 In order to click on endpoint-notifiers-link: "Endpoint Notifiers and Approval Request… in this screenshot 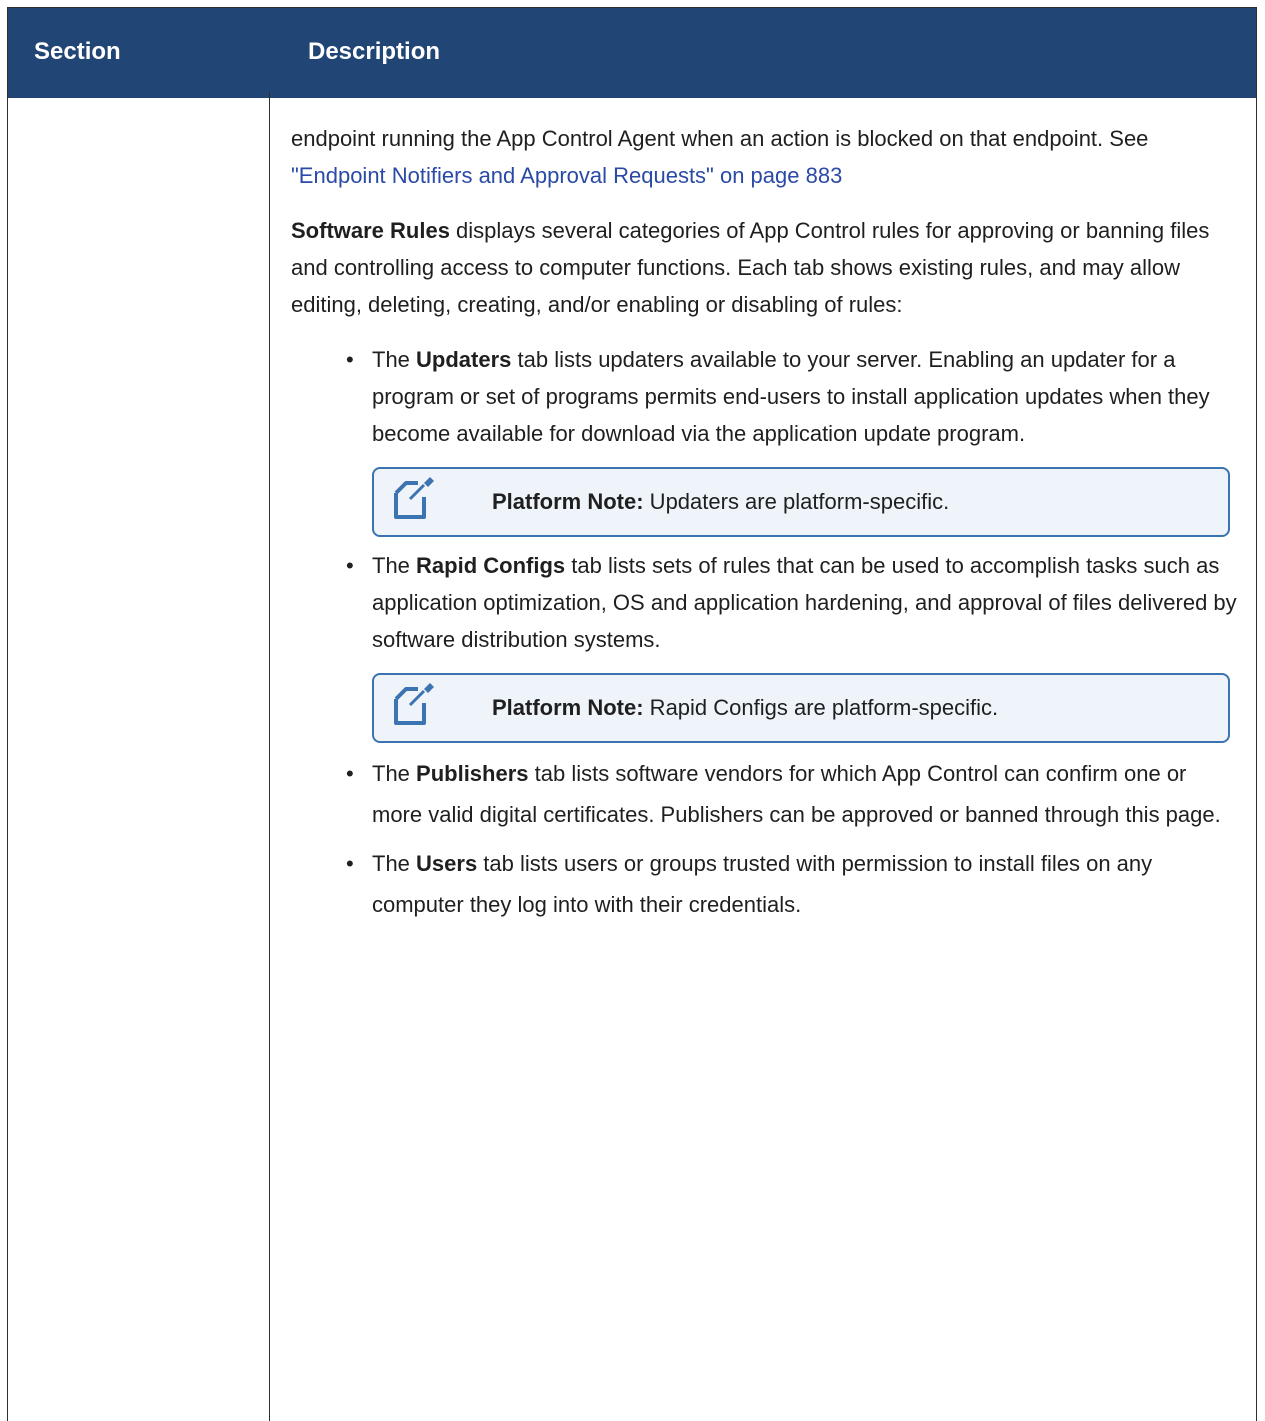, I will do `click(566, 175)`.